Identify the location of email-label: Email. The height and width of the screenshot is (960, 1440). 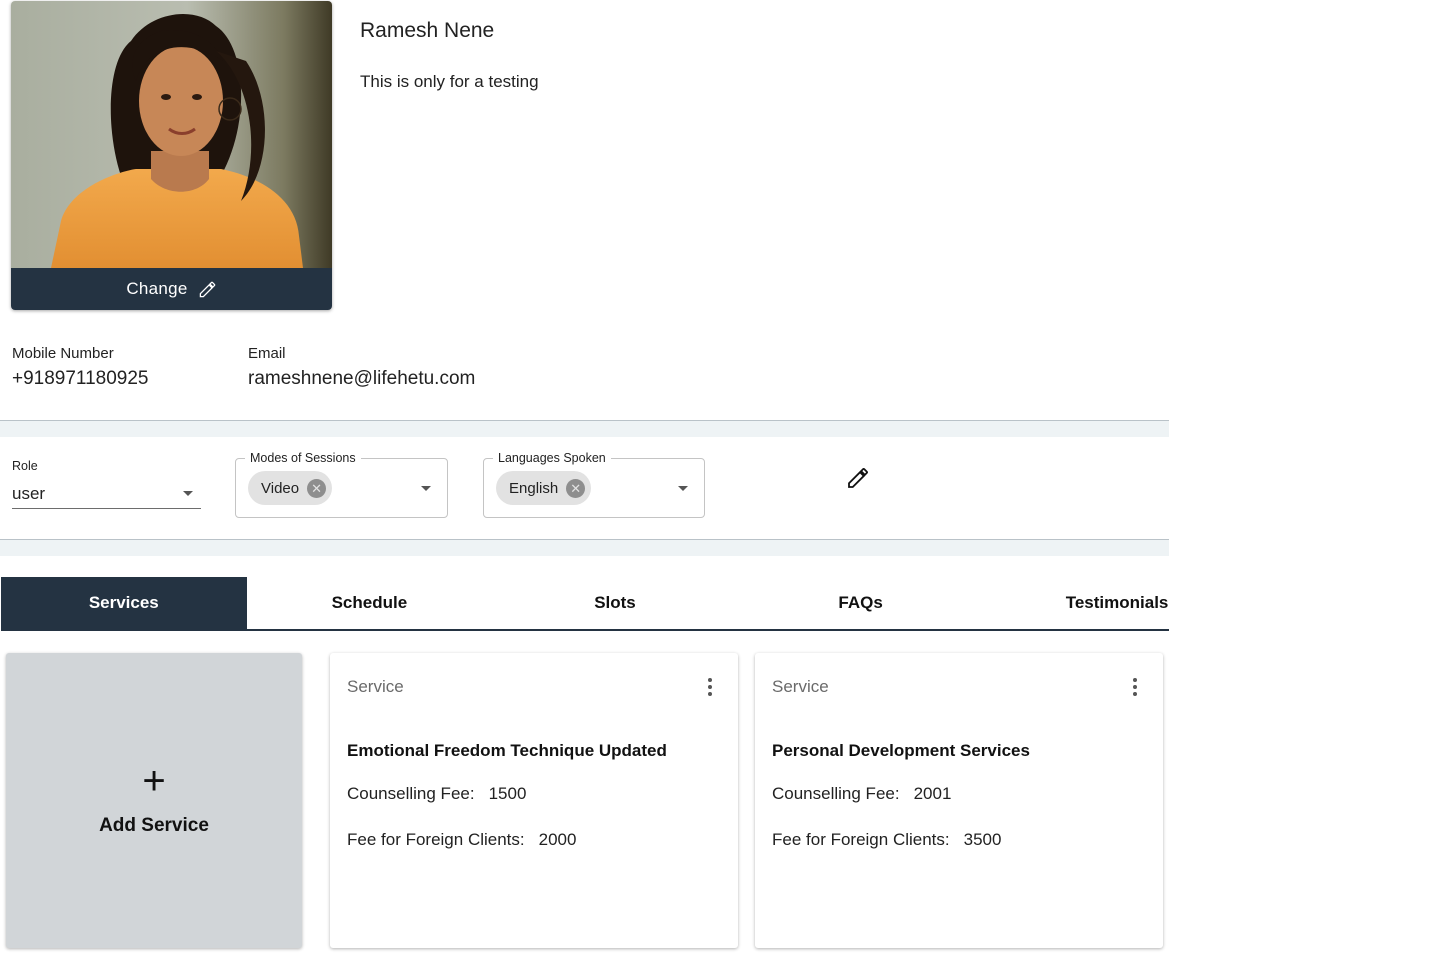
(267, 353).